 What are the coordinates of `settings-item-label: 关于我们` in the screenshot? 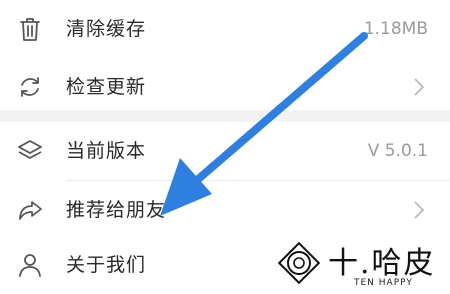 It's located at (106, 265).